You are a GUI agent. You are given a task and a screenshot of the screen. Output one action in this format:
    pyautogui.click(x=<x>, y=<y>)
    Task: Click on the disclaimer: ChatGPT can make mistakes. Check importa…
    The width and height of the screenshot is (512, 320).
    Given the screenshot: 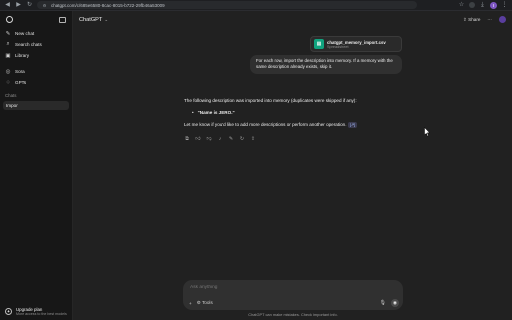 What is the action you would take?
    pyautogui.click(x=293, y=314)
    